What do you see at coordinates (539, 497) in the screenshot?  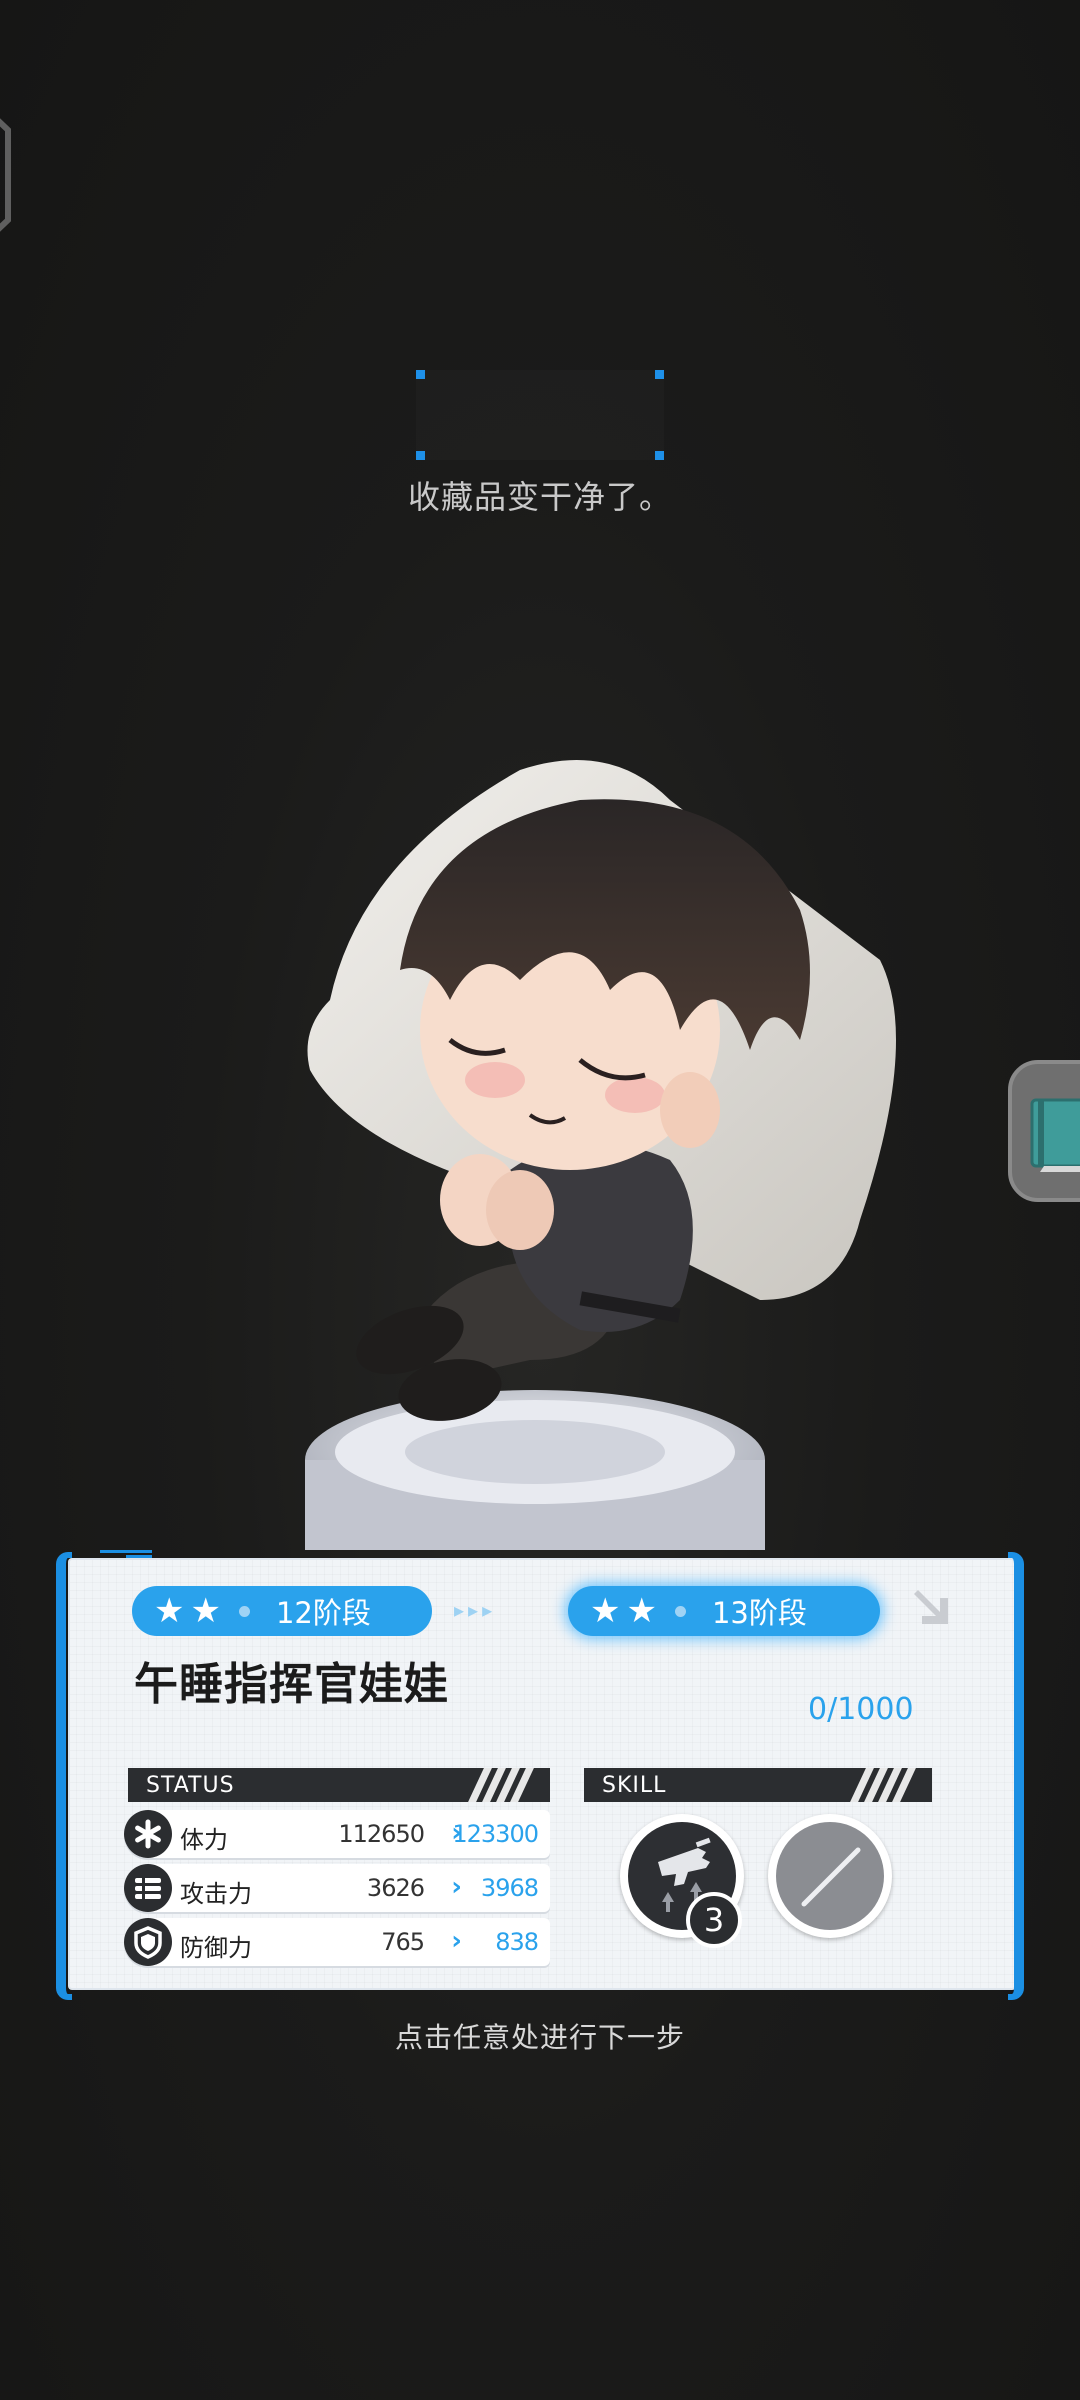 I see `result-message: 收藏品变干净了。` at bounding box center [539, 497].